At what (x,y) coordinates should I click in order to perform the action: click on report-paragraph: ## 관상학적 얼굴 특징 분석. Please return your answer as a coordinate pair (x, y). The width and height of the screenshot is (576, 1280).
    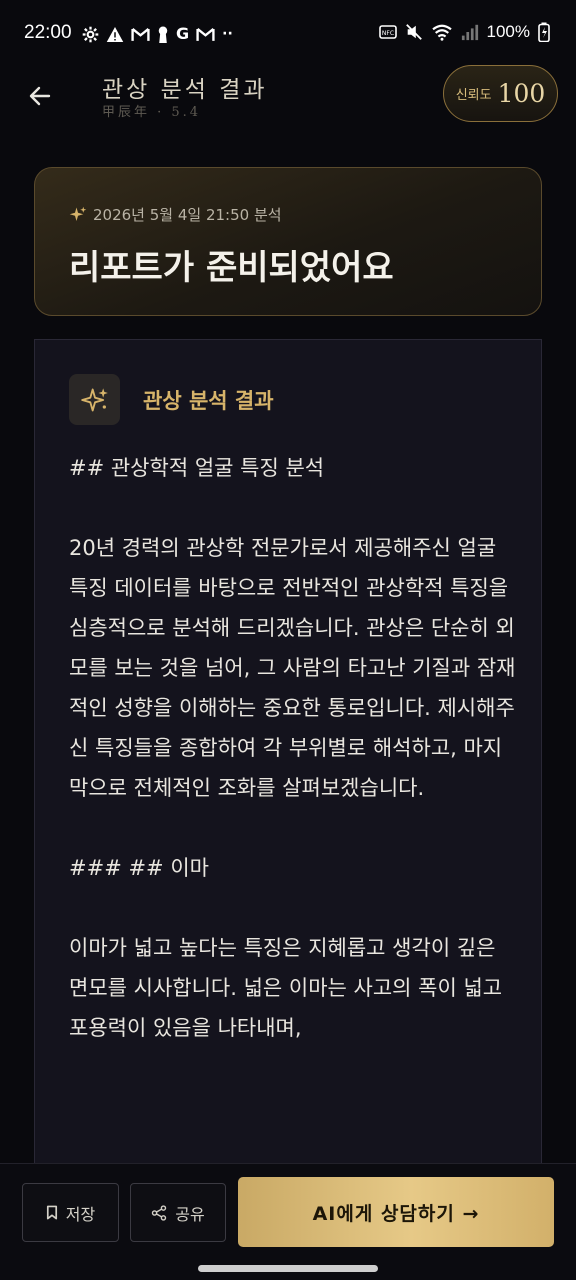
    Looking at the image, I should click on (197, 468).